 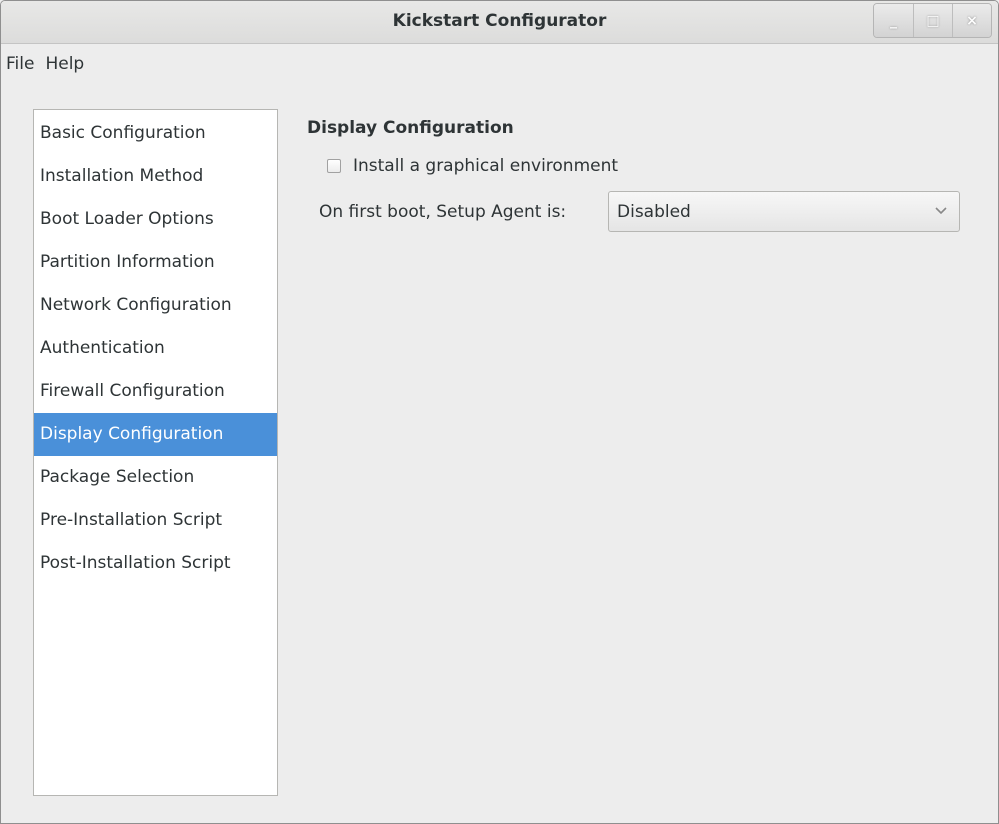 I want to click on window-title: Kickstart Configurator, so click(x=499, y=21).